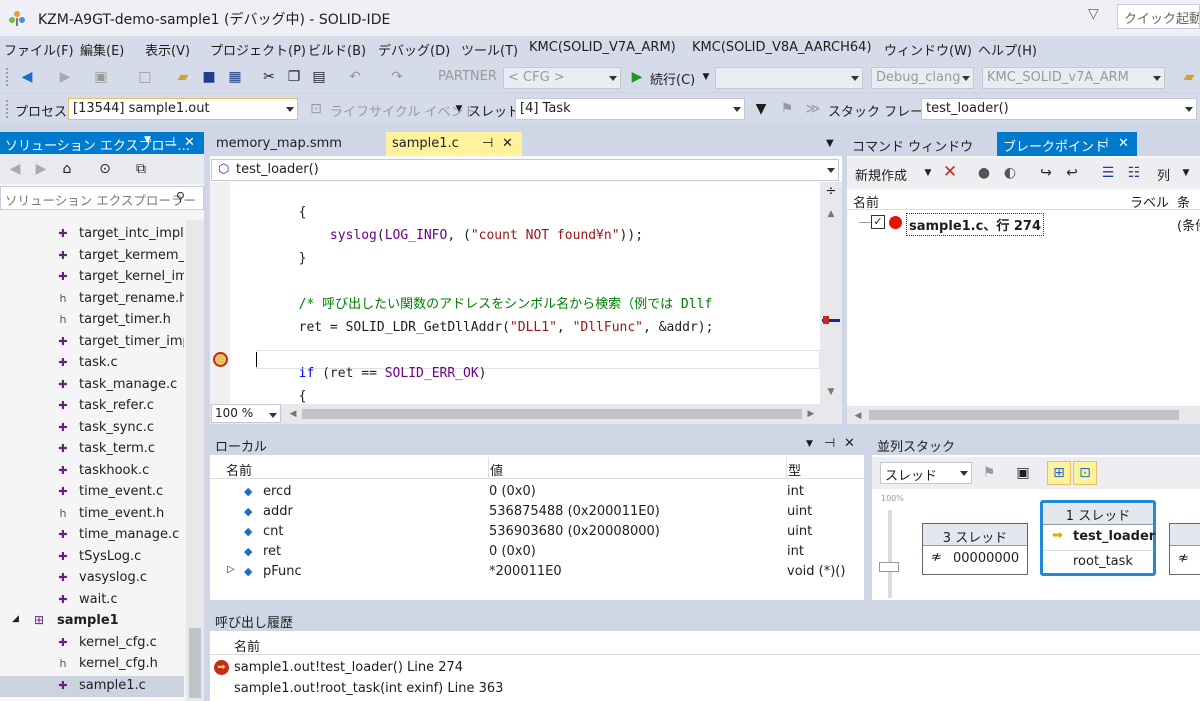 This screenshot has height=701, width=1200. I want to click on solution-search-input: ソリューション エクスプローラー ⚲, so click(102, 198).